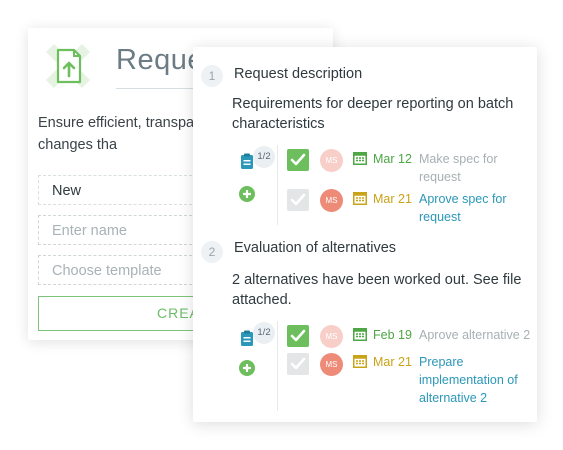 The height and width of the screenshot is (450, 563). What do you see at coordinates (475, 335) in the screenshot?
I see `task-text: Aprove alternative 2` at bounding box center [475, 335].